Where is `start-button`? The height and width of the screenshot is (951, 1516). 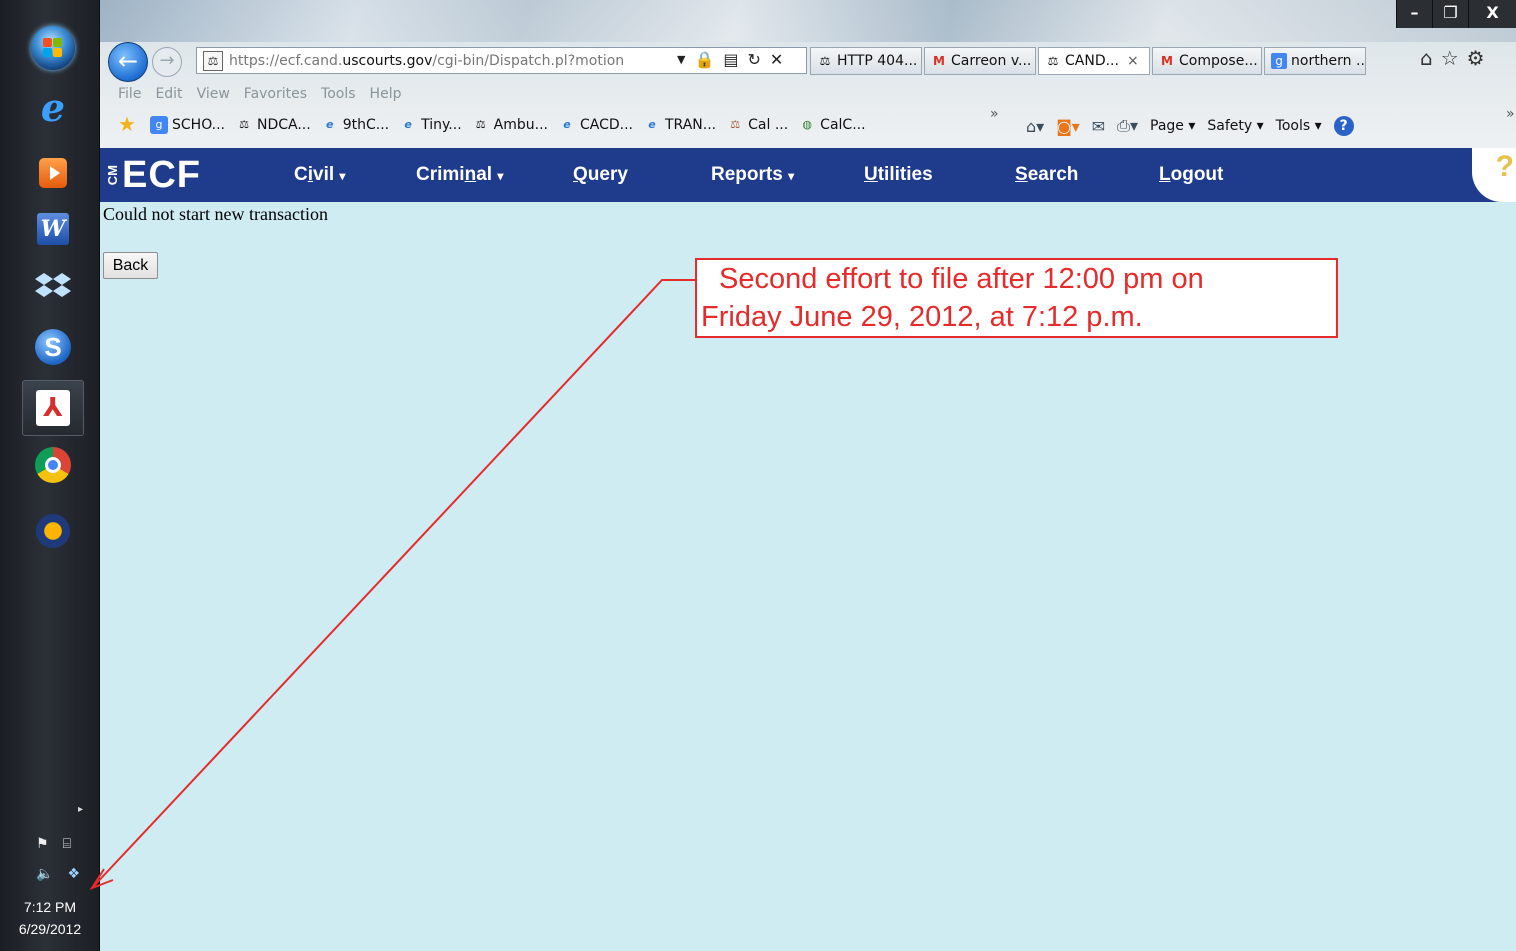 start-button is located at coordinates (53, 48).